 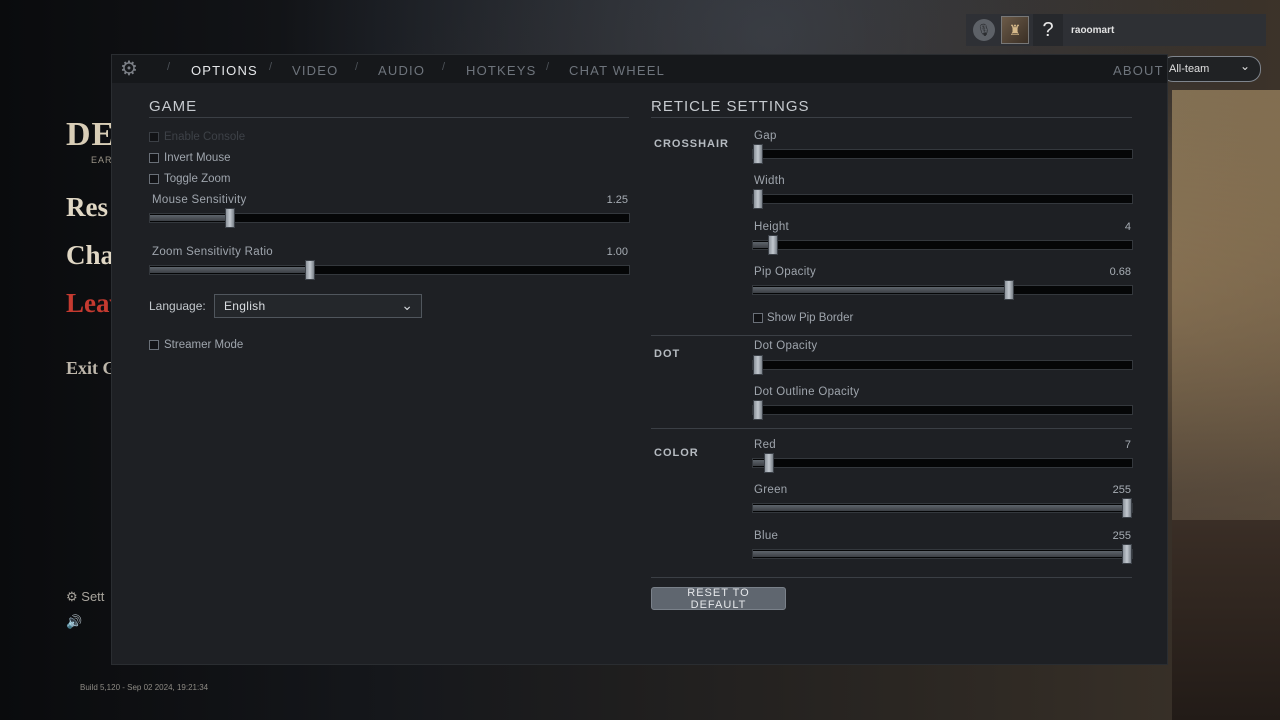 I want to click on build-info: Build 5,120 - Sep 02 2024, 19:21:34, so click(x=144, y=687).